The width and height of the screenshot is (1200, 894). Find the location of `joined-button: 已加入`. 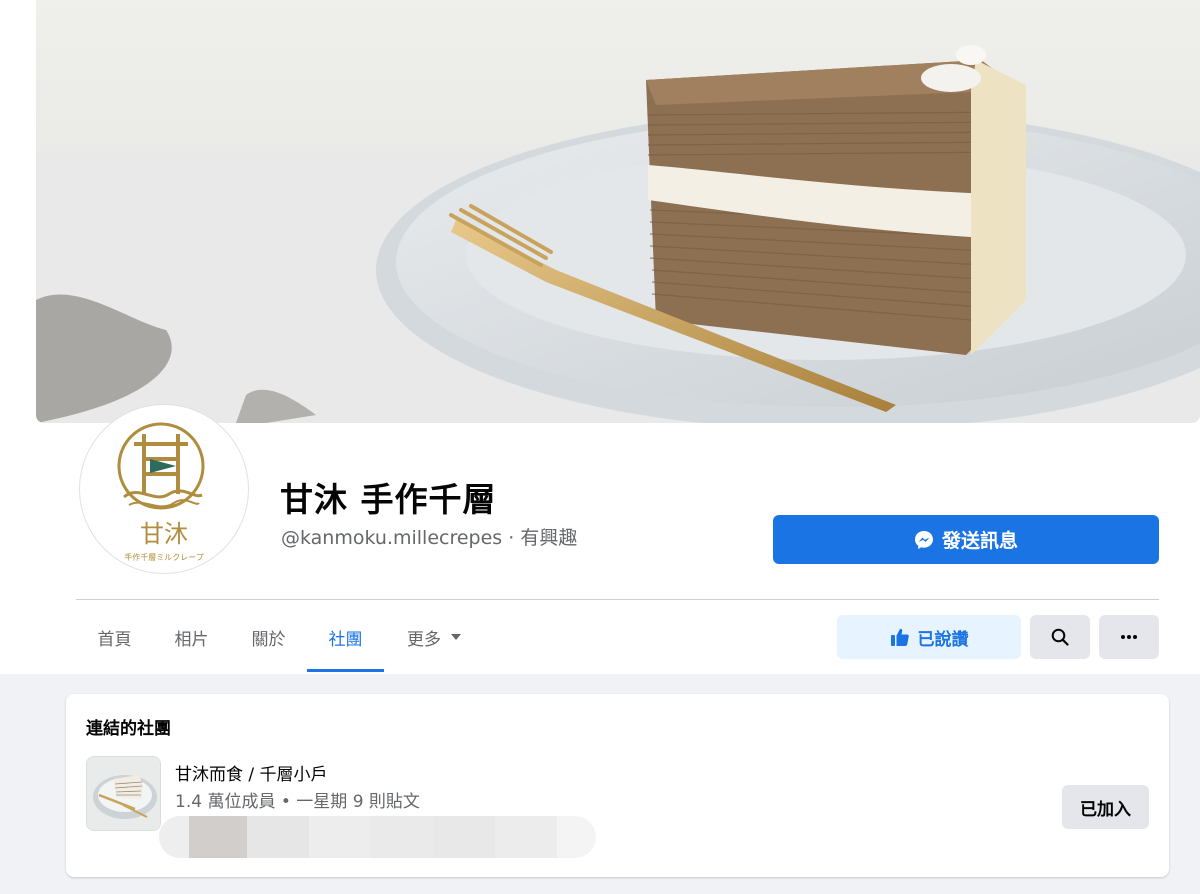

joined-button: 已加入 is located at coordinates (1105, 807).